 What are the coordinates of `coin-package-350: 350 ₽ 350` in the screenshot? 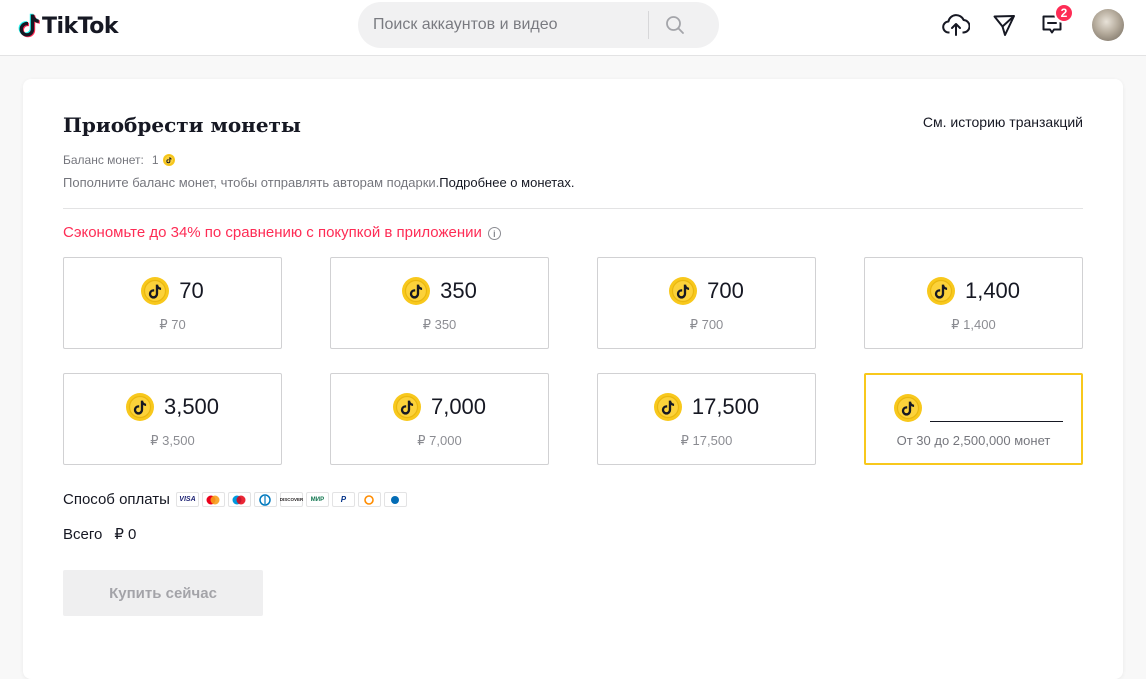 It's located at (439, 303).